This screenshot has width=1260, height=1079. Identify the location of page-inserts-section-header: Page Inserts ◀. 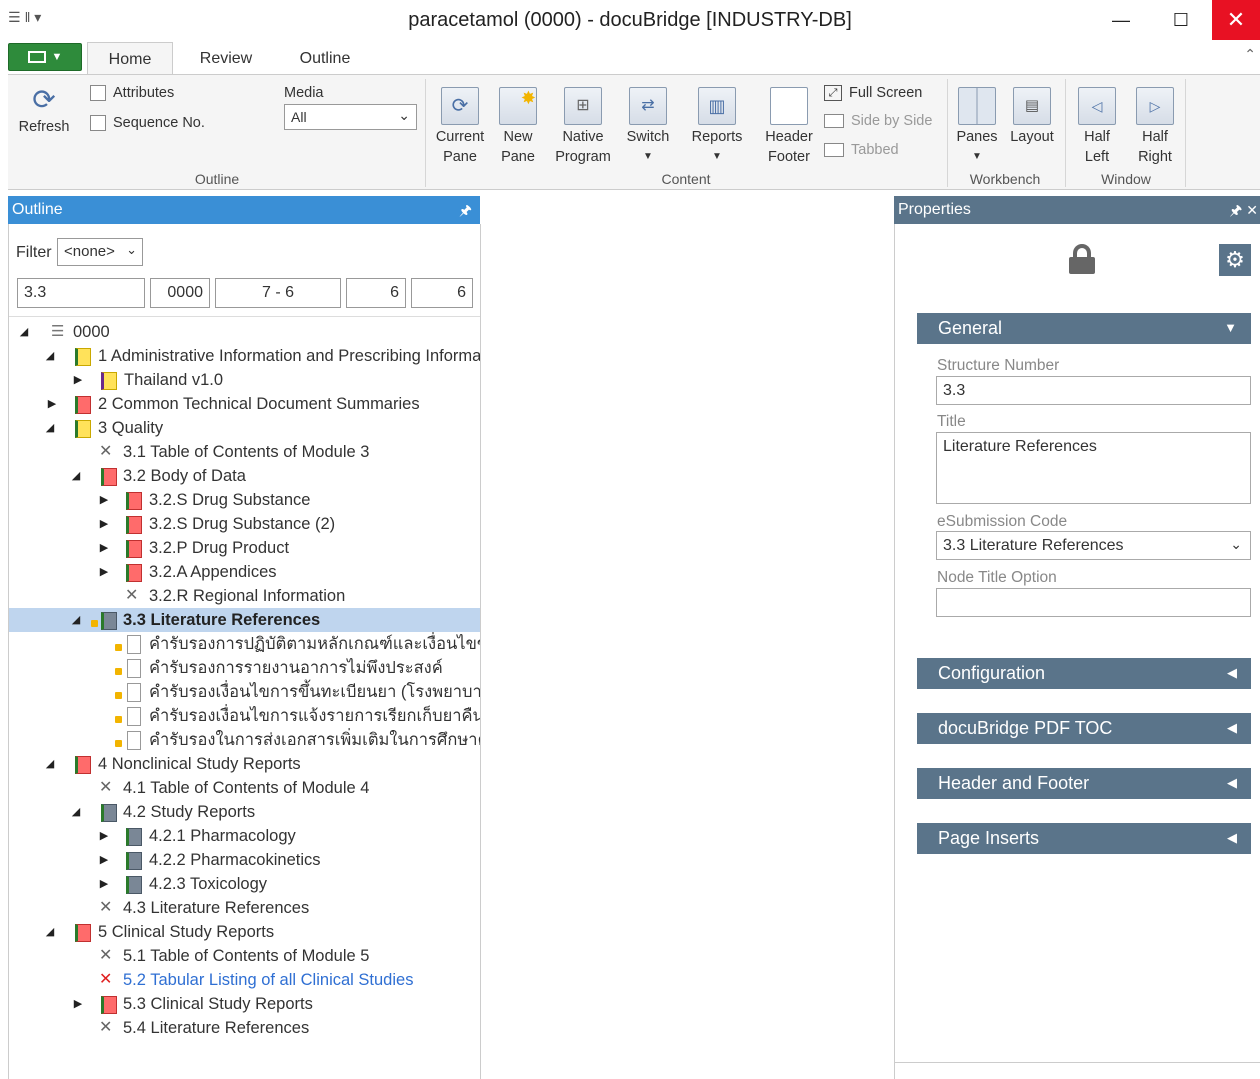
(1084, 838).